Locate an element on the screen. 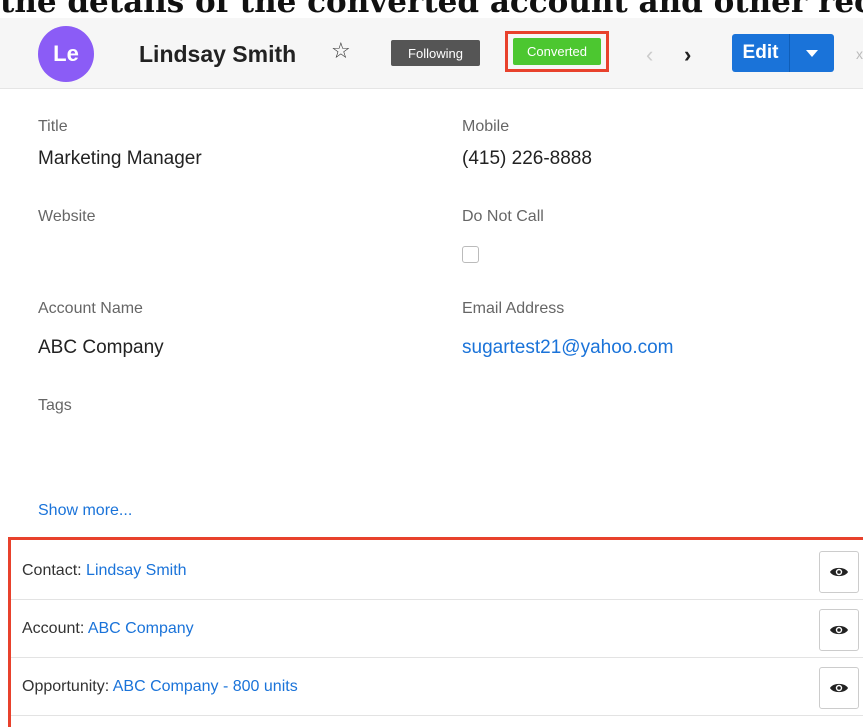 The height and width of the screenshot is (727, 863). edit-button: Edit is located at coordinates (761, 53).